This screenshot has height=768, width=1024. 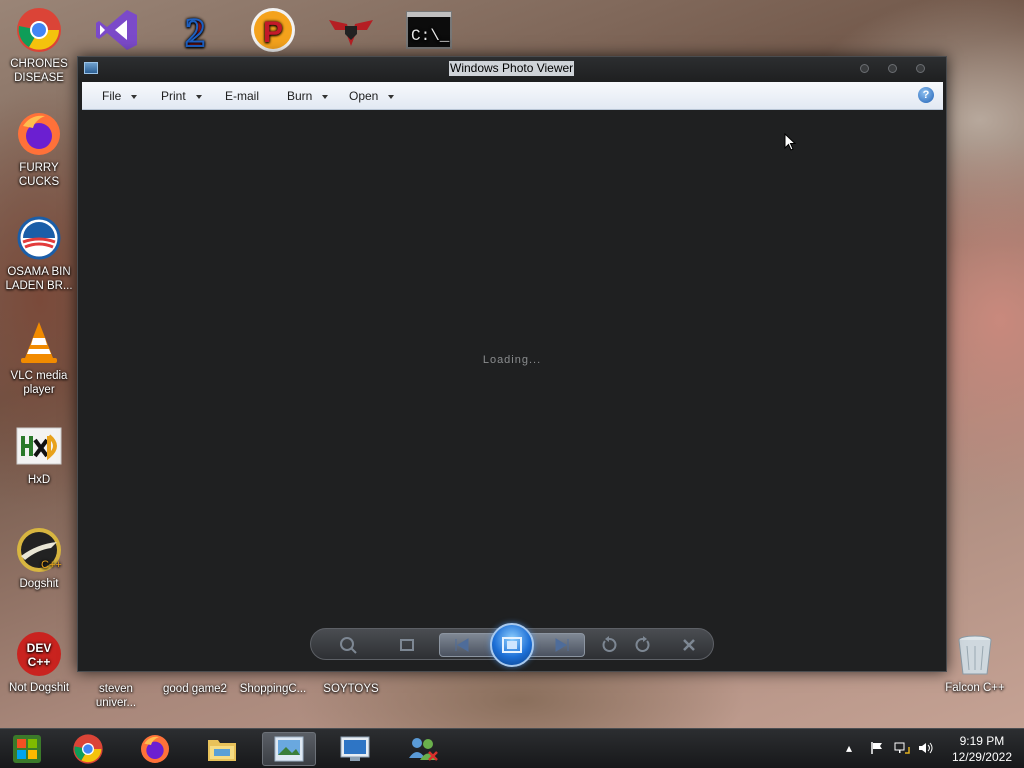 What do you see at coordinates (407, 645) in the screenshot?
I see `actual-size-icon` at bounding box center [407, 645].